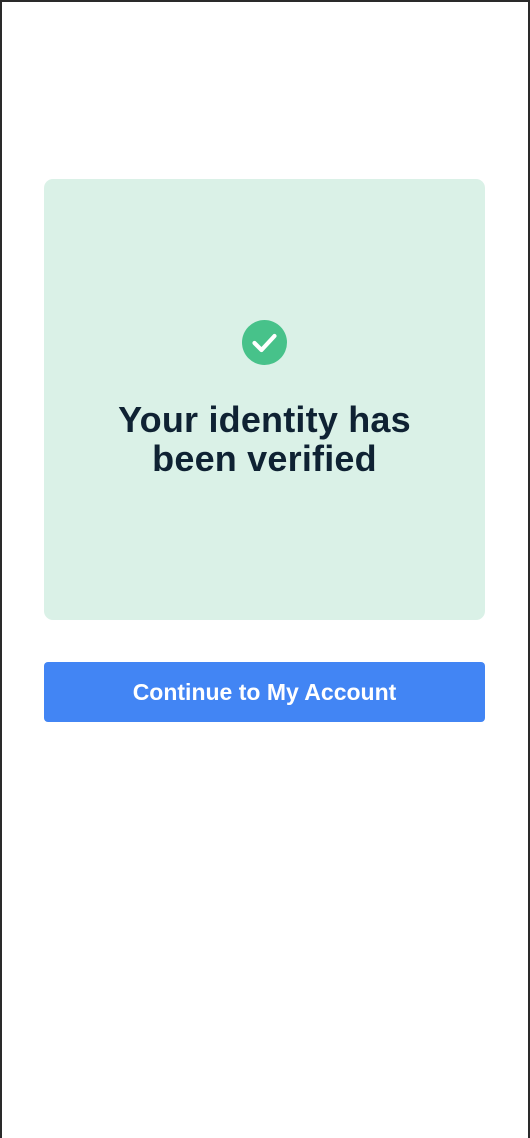 The width and height of the screenshot is (530, 1138). What do you see at coordinates (264, 458) in the screenshot?
I see `title-line-2: been verified` at bounding box center [264, 458].